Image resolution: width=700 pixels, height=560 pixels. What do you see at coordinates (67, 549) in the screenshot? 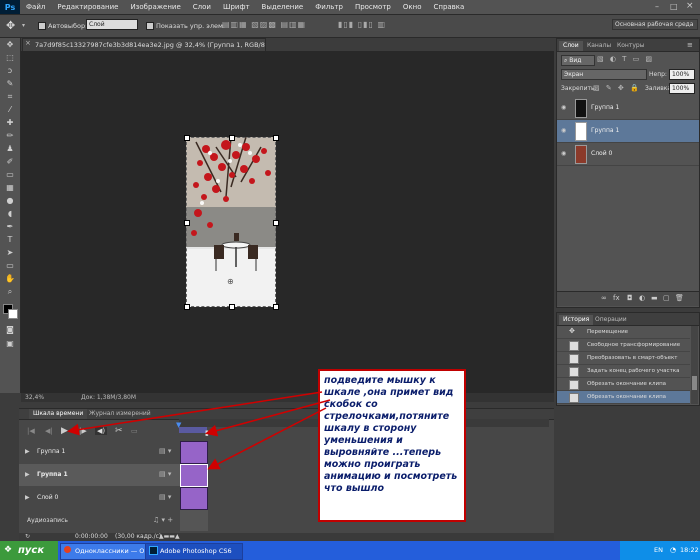
I see `browser-icon` at bounding box center [67, 549].